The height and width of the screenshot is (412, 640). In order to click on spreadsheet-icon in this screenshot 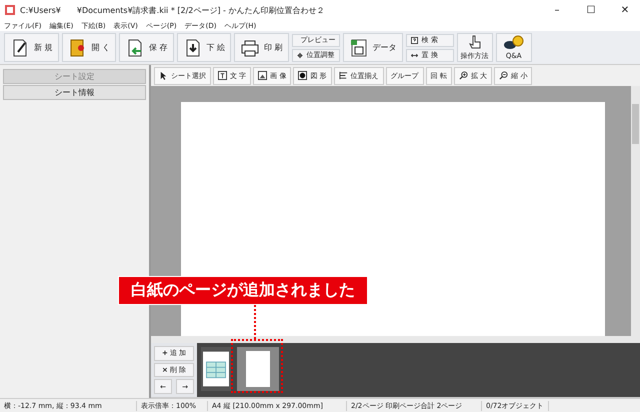, I will do `click(358, 48)`.